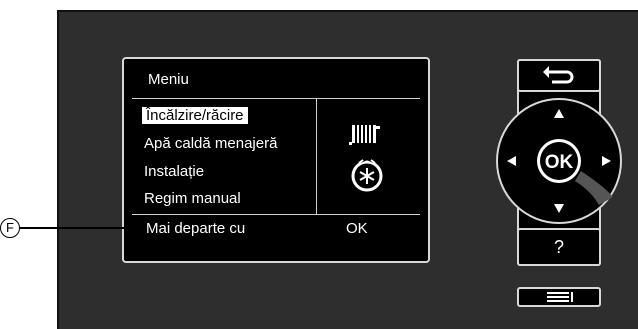 Image resolution: width=638 pixels, height=329 pixels. What do you see at coordinates (276, 98) in the screenshot?
I see `top-divider` at bounding box center [276, 98].